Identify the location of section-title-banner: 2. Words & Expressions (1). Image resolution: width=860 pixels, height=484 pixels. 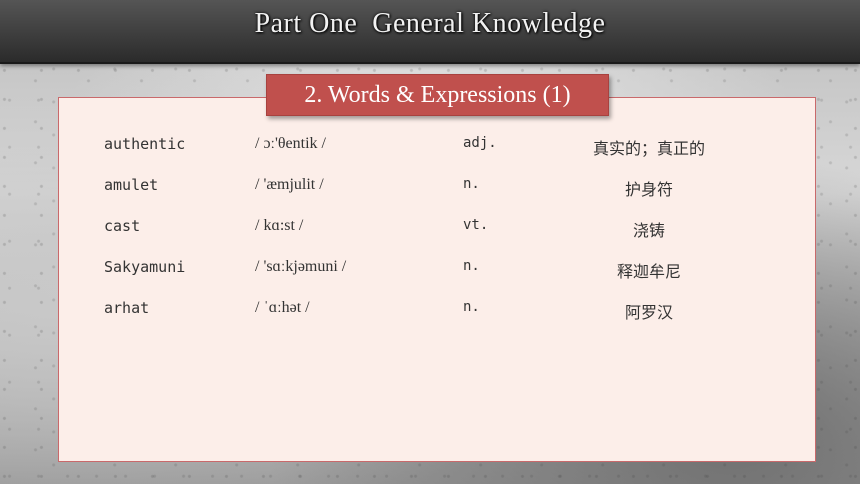
(437, 95).